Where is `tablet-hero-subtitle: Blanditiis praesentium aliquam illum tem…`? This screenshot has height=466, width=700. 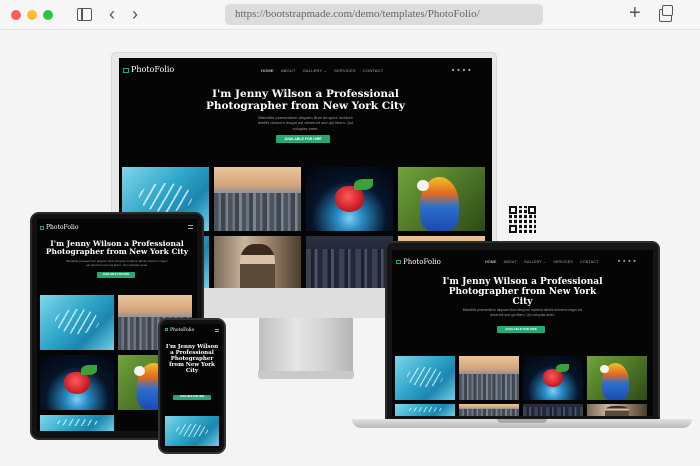 tablet-hero-subtitle: Blanditiis praesentium aliquam illum tem… is located at coordinates (117, 263).